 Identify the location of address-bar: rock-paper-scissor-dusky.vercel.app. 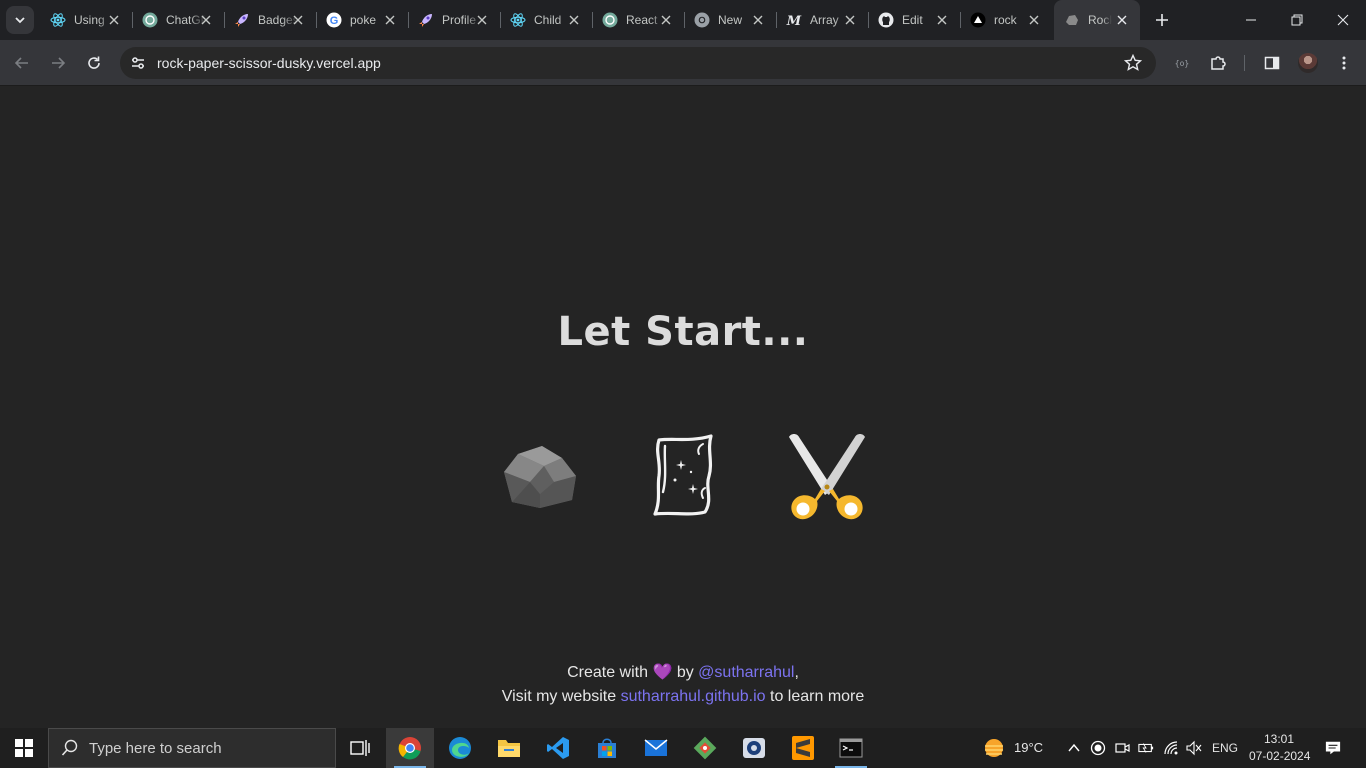
(638, 63).